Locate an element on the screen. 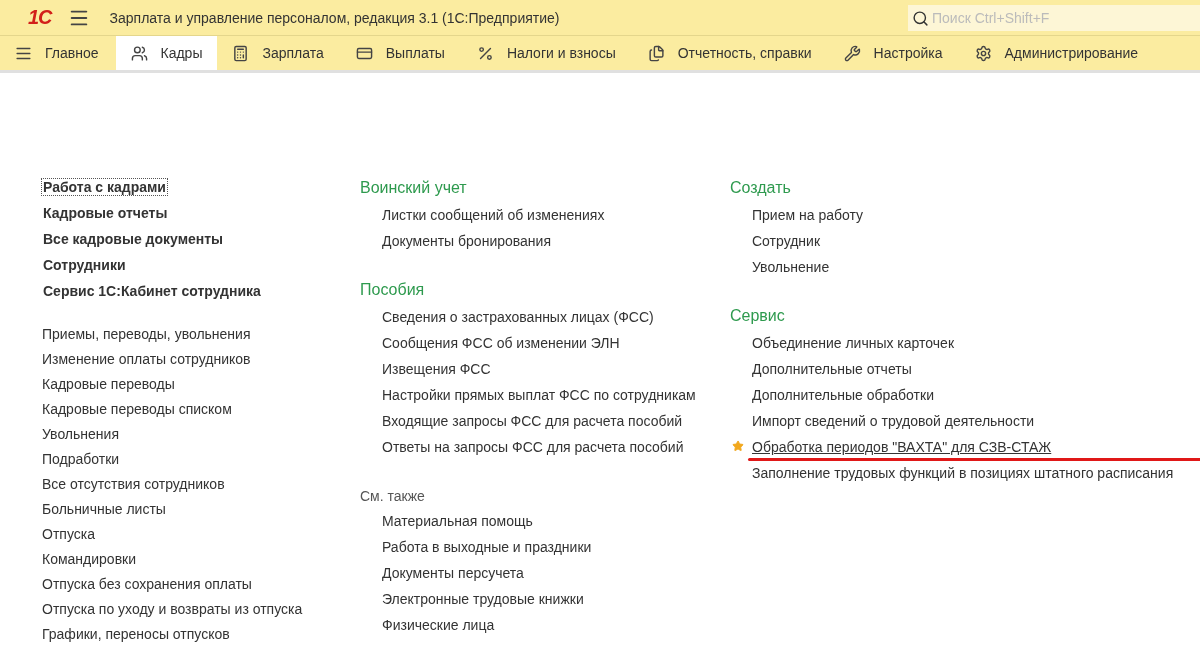 The height and width of the screenshot is (652, 1200). nav-link: Кадровые переводы is located at coordinates (108, 384).